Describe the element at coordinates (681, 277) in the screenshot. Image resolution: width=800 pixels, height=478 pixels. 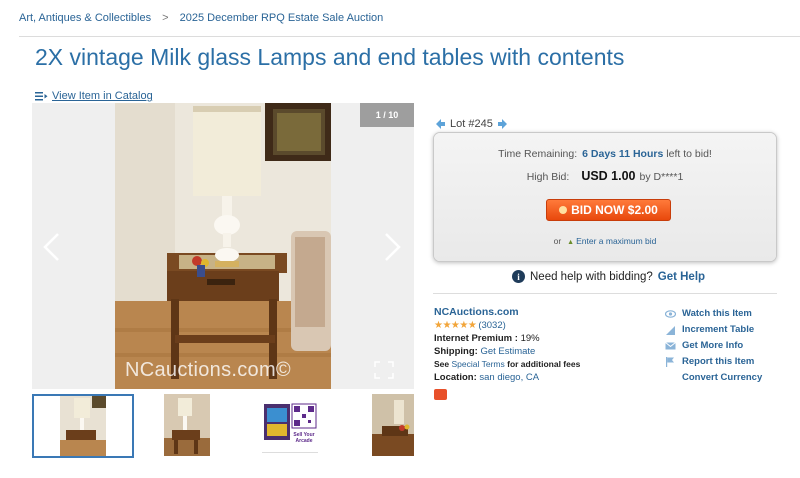
I see `get-help-link: Get Help` at that location.